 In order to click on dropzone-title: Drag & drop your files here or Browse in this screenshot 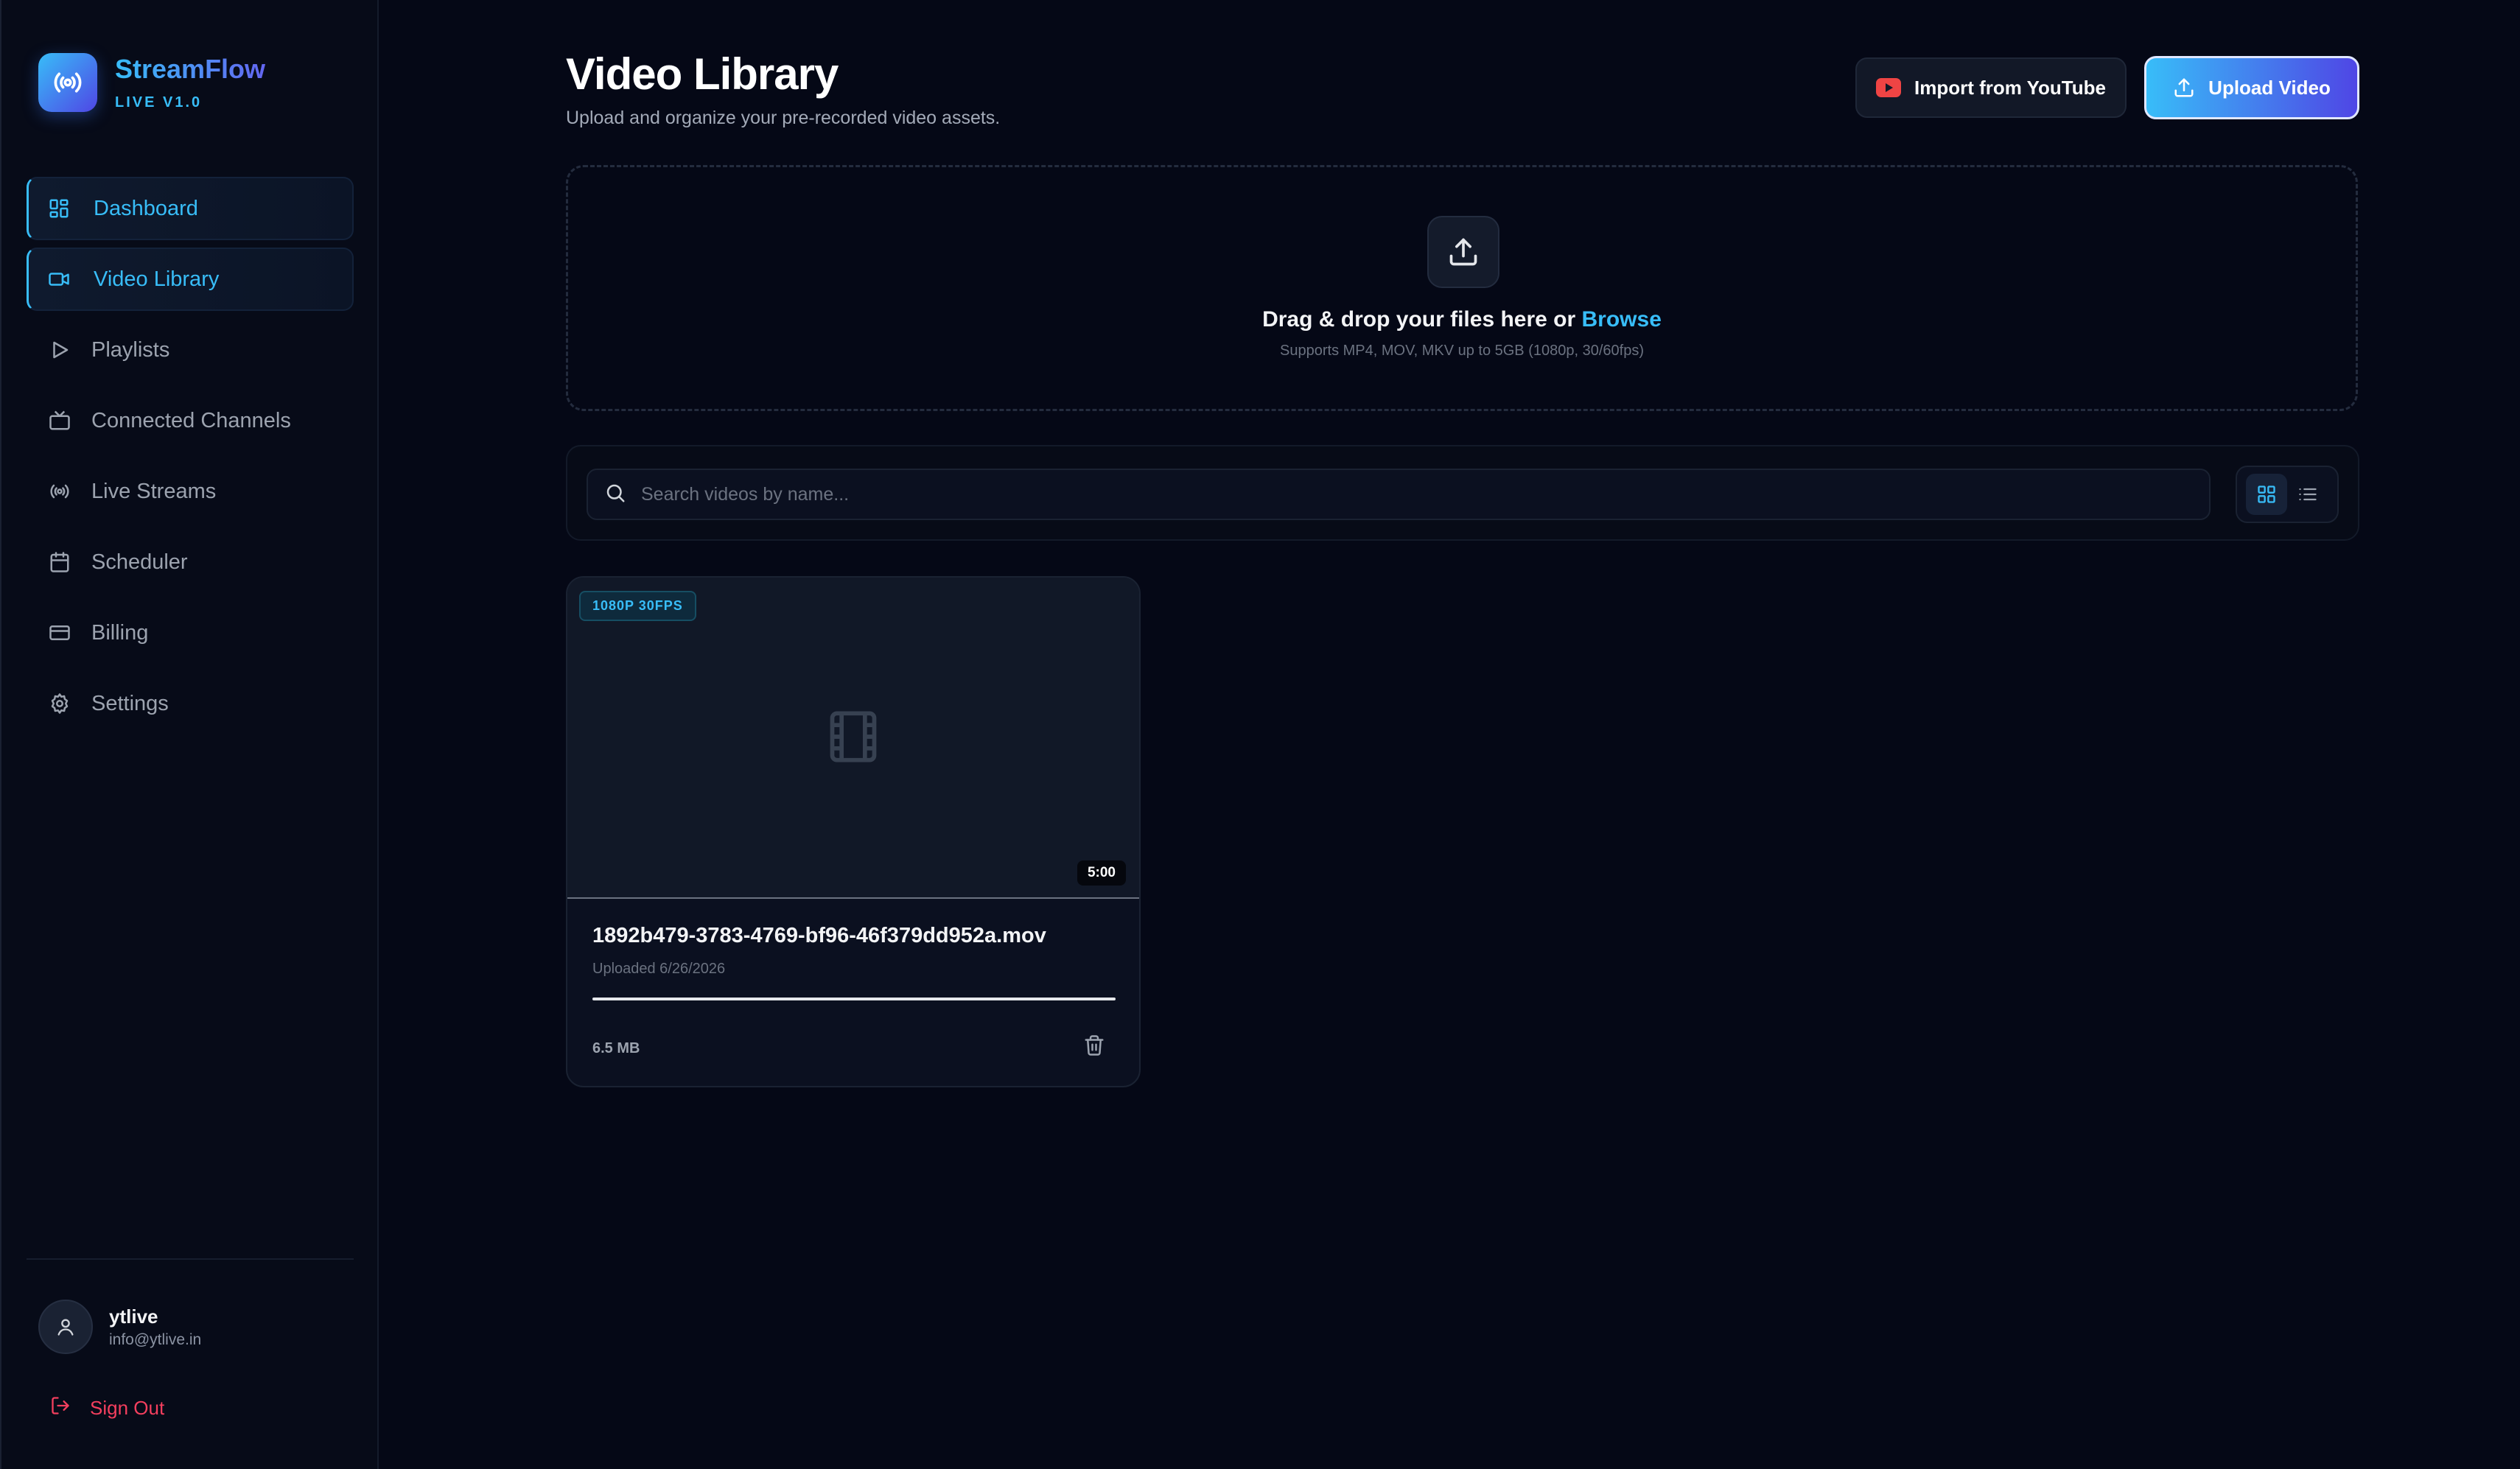, I will do `click(1462, 319)`.